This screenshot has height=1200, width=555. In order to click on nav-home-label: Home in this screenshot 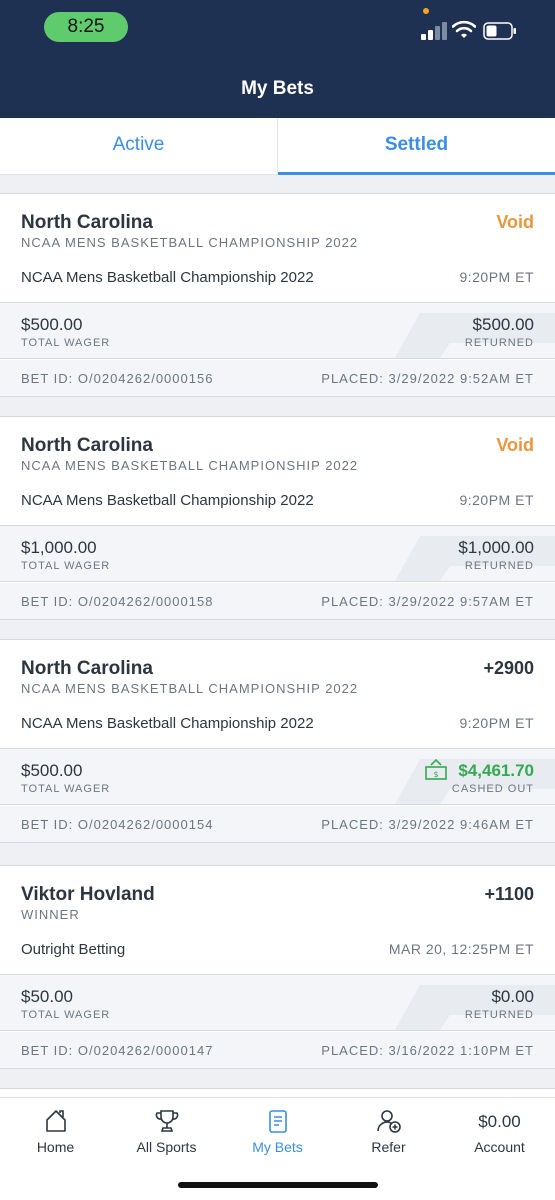, I will do `click(55, 1147)`.